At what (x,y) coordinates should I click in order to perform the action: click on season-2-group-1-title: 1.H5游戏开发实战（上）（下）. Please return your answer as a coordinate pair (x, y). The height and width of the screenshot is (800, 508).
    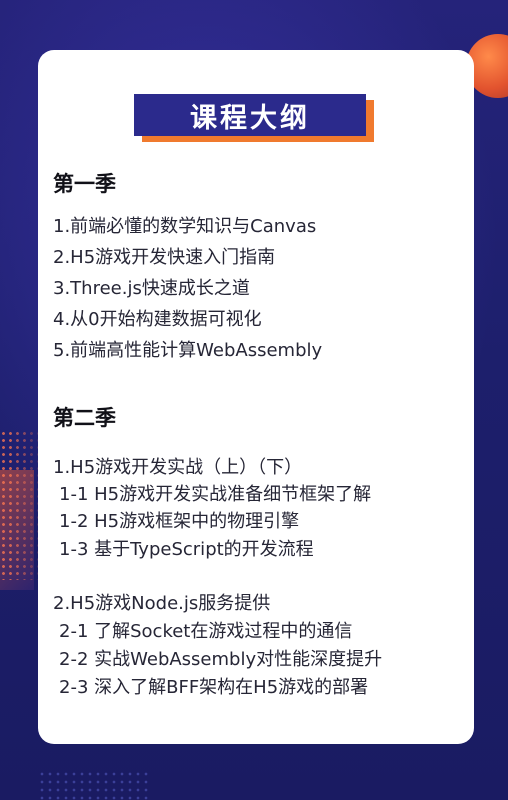
    Looking at the image, I should click on (178, 467).